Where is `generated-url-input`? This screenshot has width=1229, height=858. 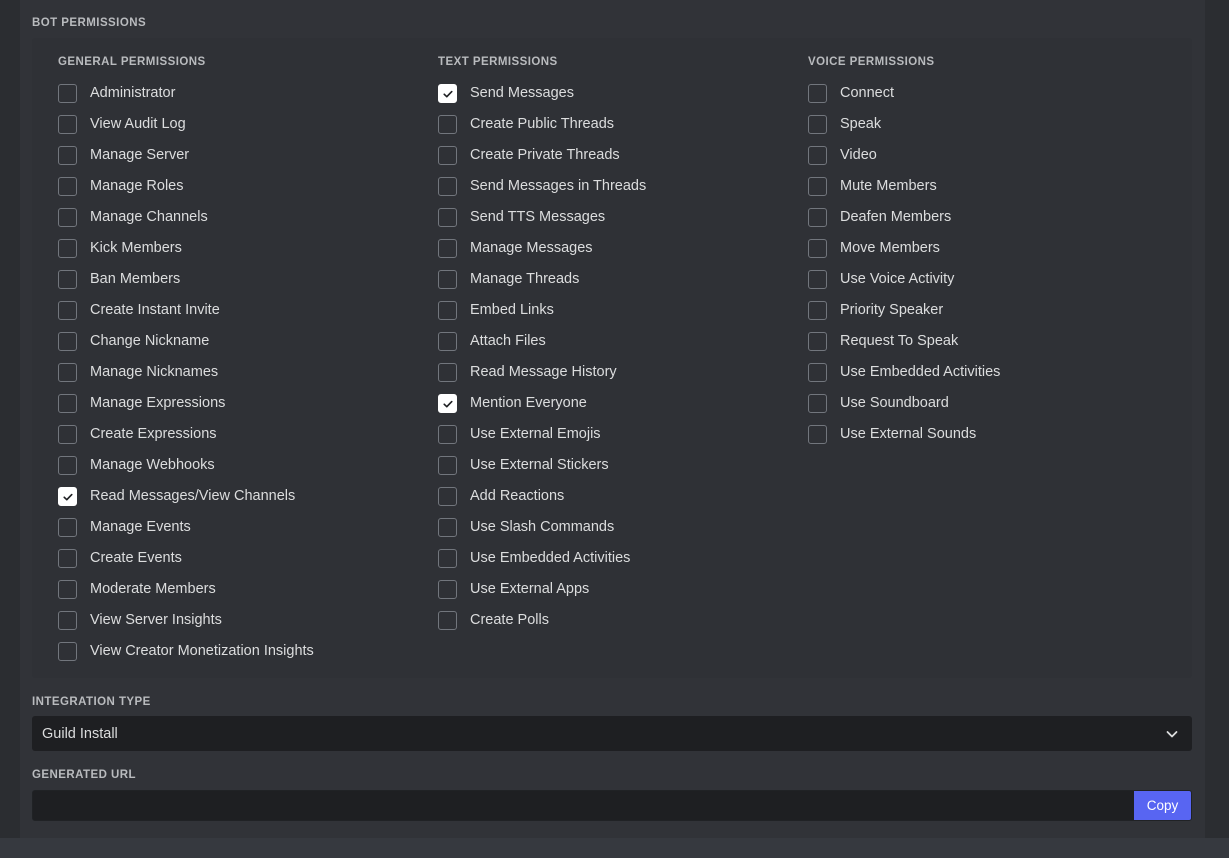
generated-url-input is located at coordinates (583, 805).